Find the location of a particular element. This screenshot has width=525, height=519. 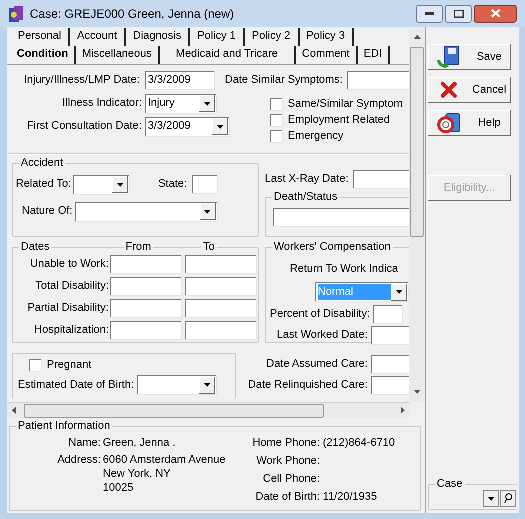

tab: Diagnosis is located at coordinates (158, 37).